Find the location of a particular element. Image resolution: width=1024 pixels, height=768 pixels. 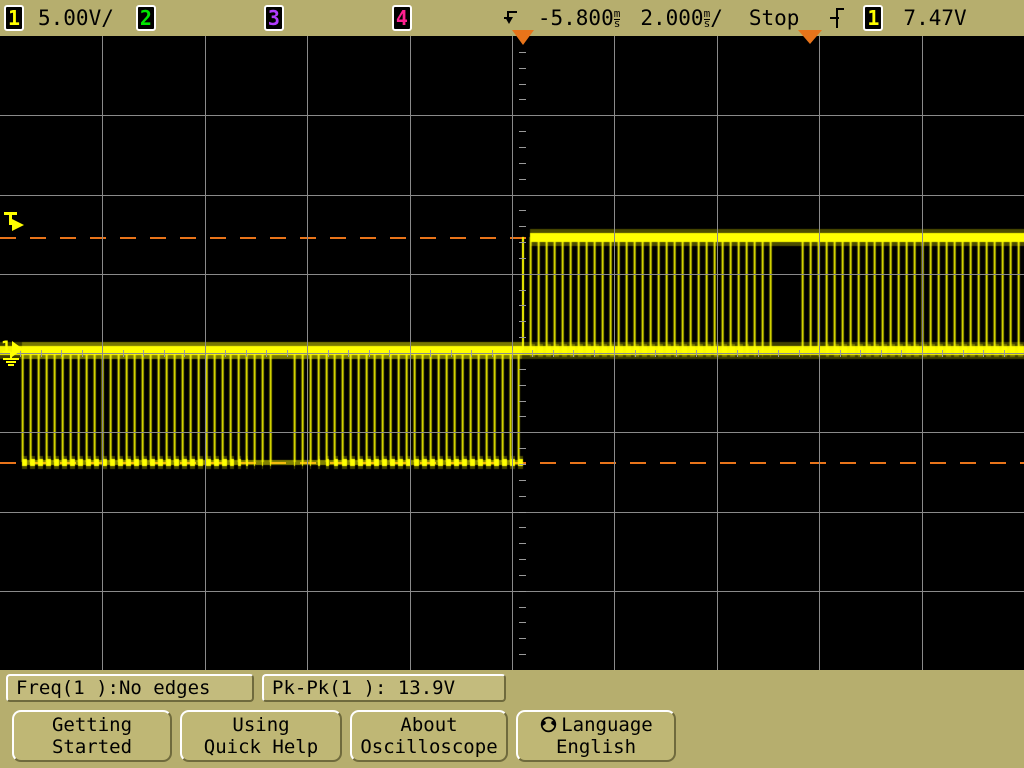

channel-2-badge: 2 is located at coordinates (145, 18).